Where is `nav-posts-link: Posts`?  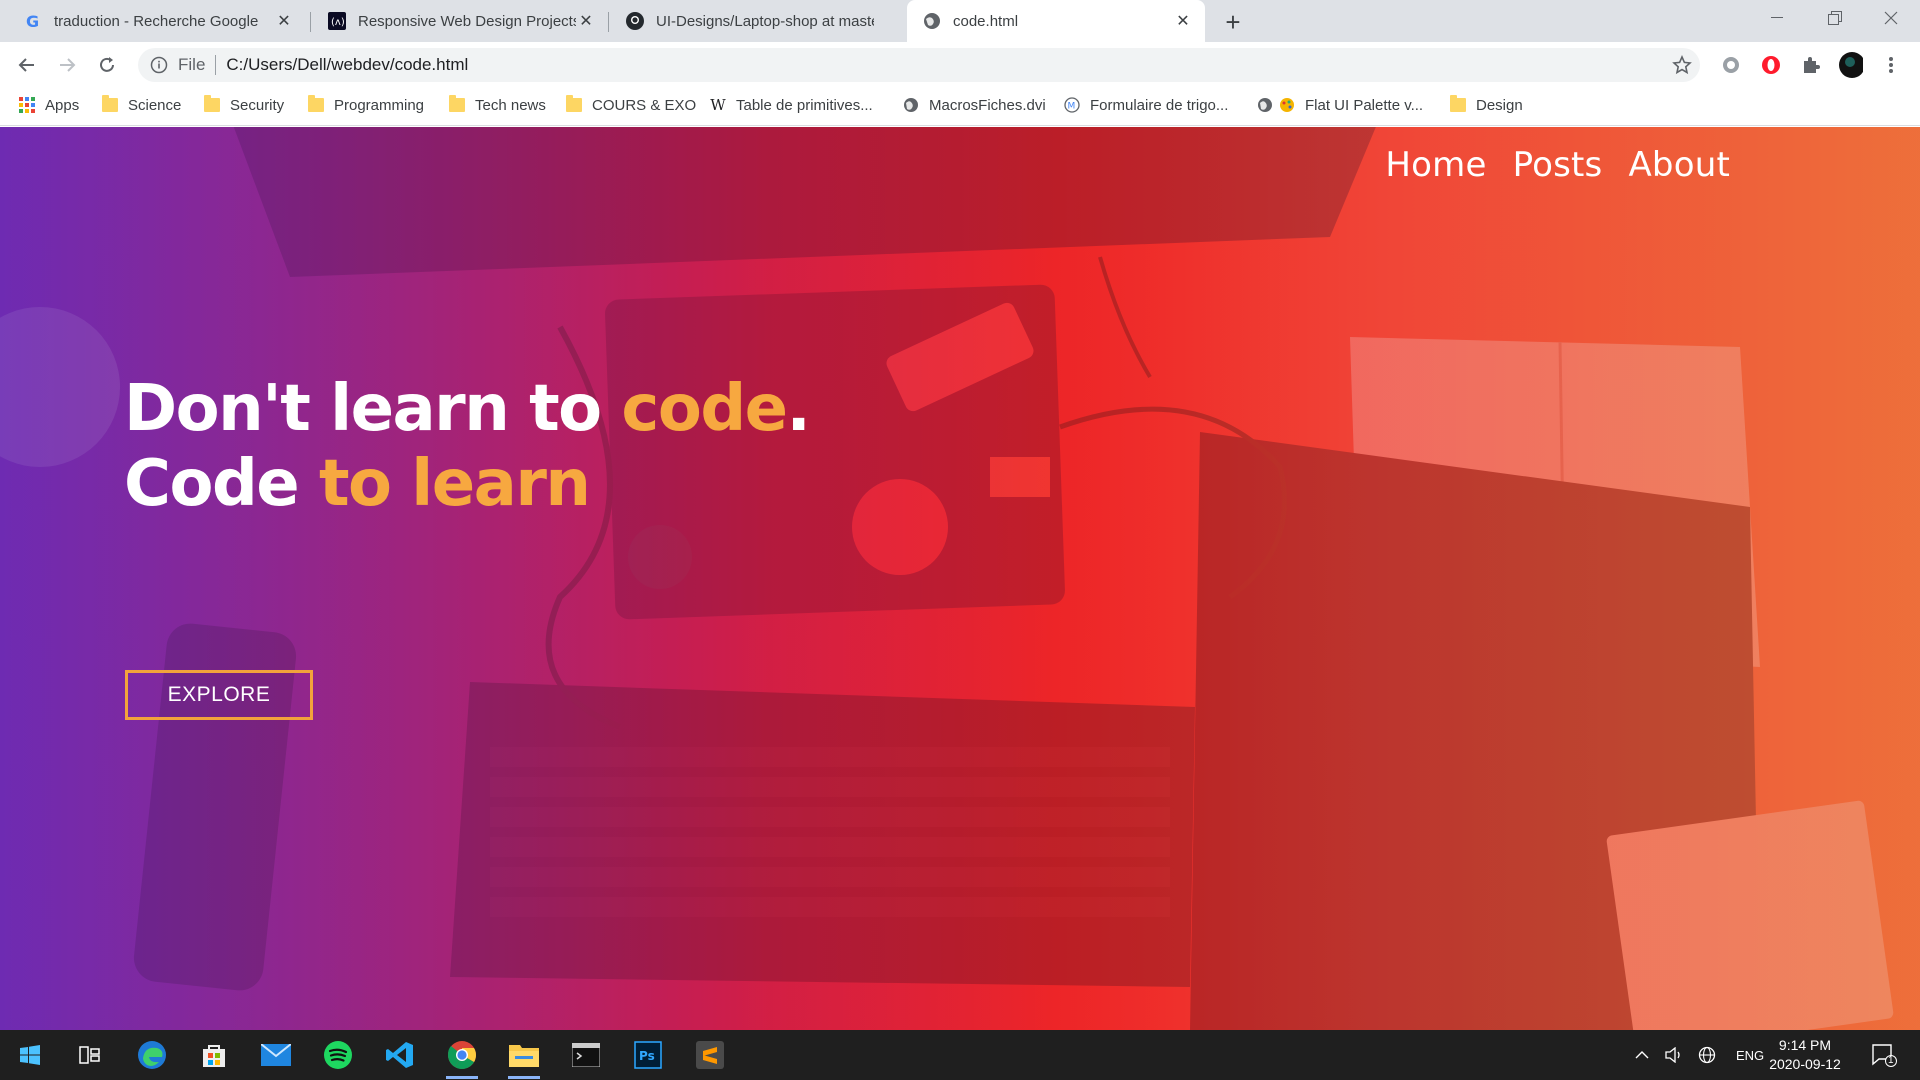
nav-posts-link: Posts is located at coordinates (1558, 165).